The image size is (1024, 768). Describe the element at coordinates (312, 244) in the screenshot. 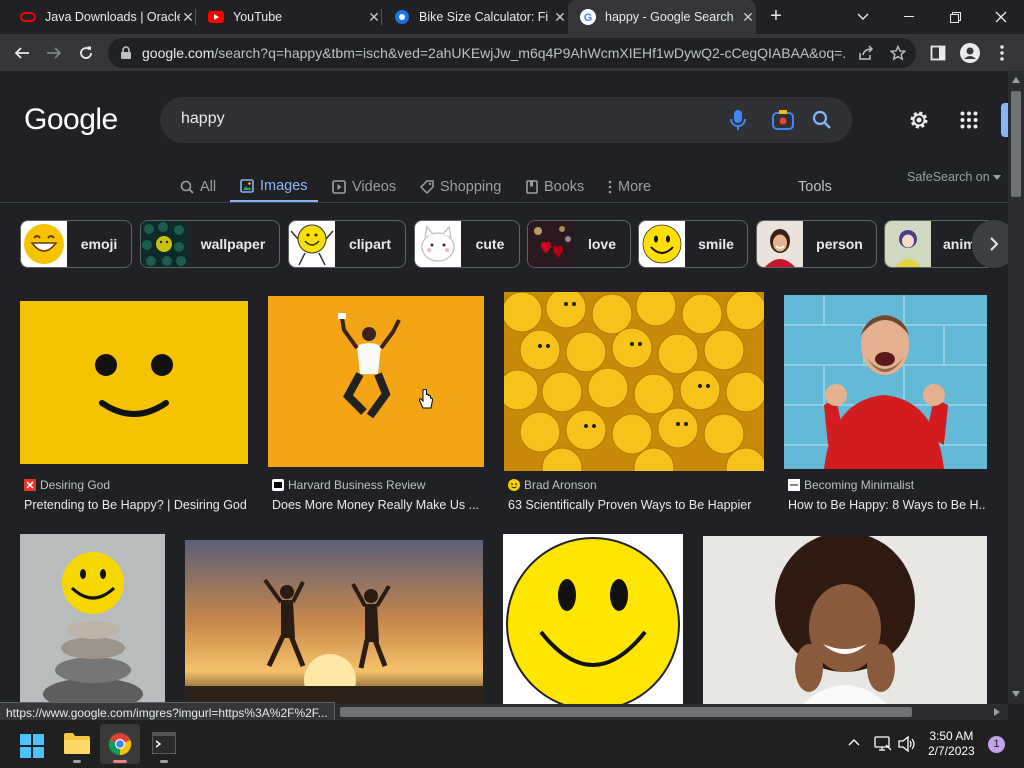

I see `clipart-thumbnail` at that location.